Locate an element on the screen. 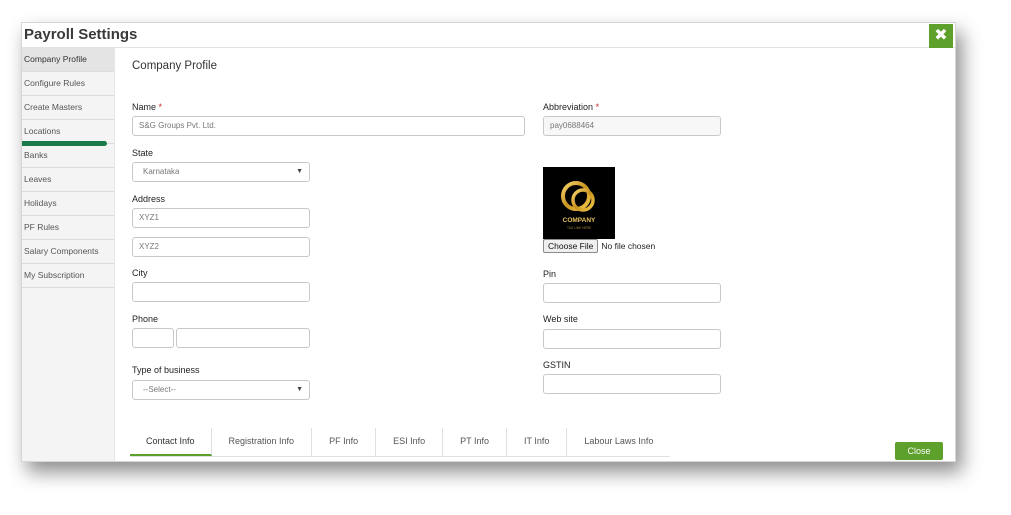 This screenshot has width=1011, height=515. file-status: No file chosen is located at coordinates (628, 246).